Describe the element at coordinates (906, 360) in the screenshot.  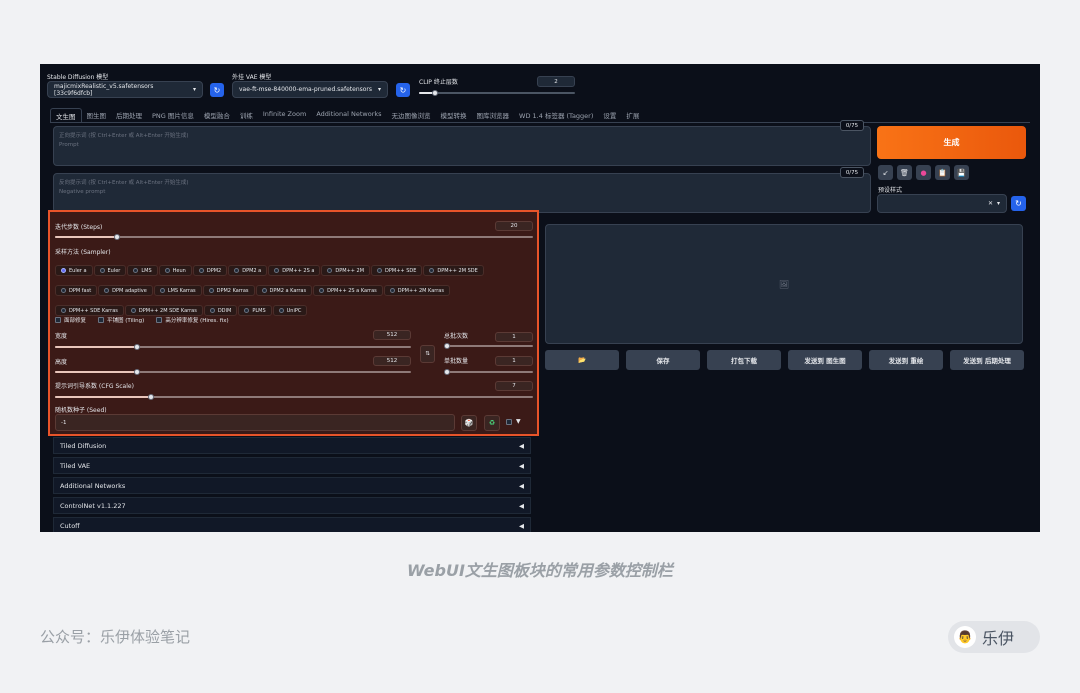
I see `send-to-inpaint-button: 发送到 重绘` at that location.